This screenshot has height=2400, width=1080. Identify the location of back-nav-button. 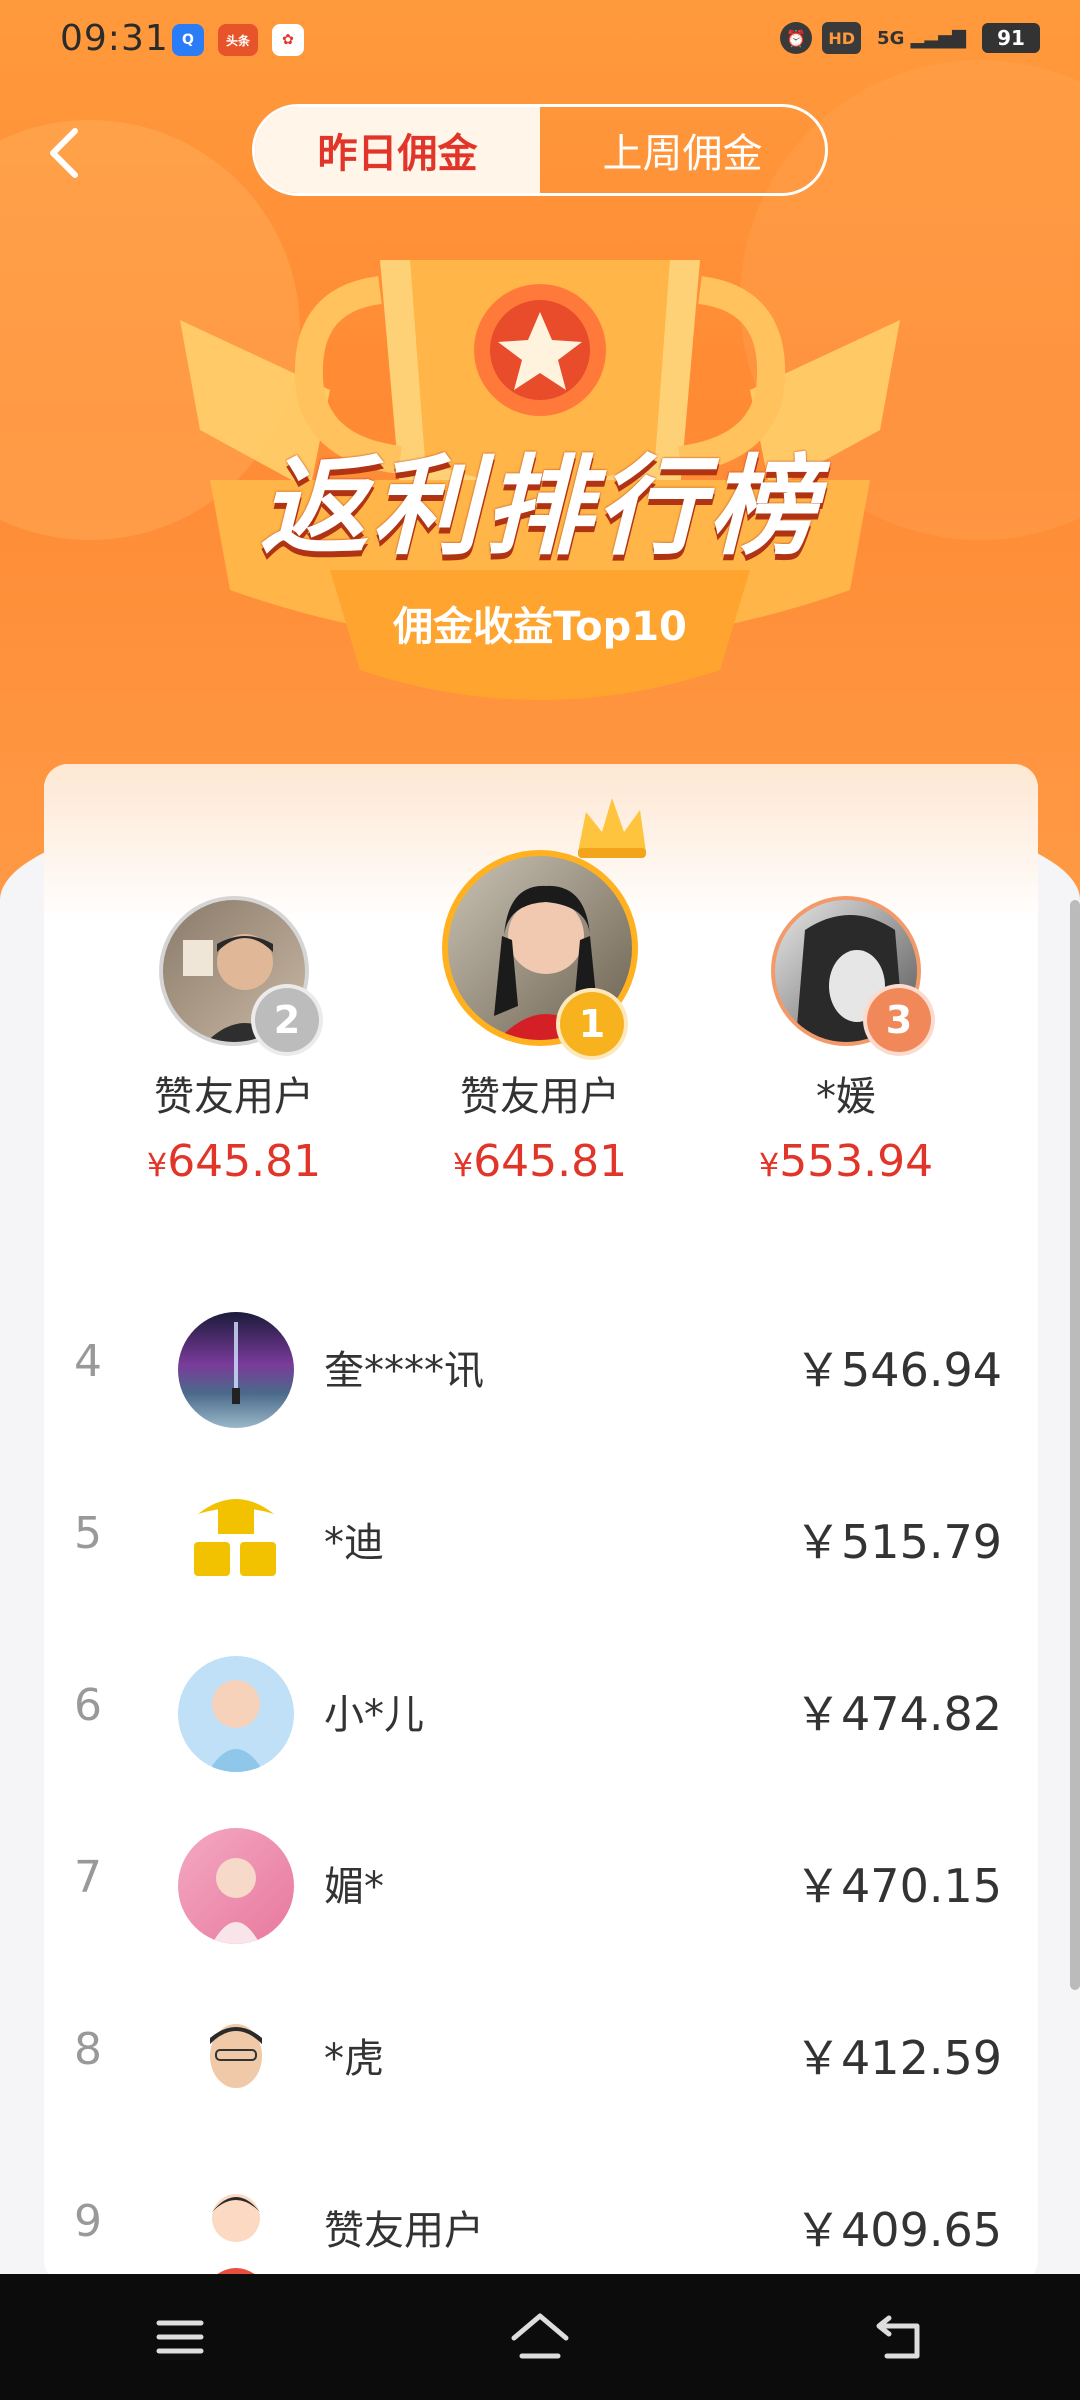
(900, 2337).